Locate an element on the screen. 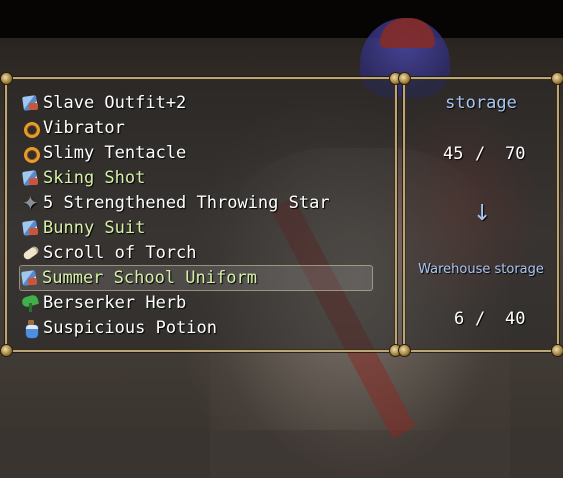 This screenshot has height=478, width=563. scroll-icon is located at coordinates (30, 253).